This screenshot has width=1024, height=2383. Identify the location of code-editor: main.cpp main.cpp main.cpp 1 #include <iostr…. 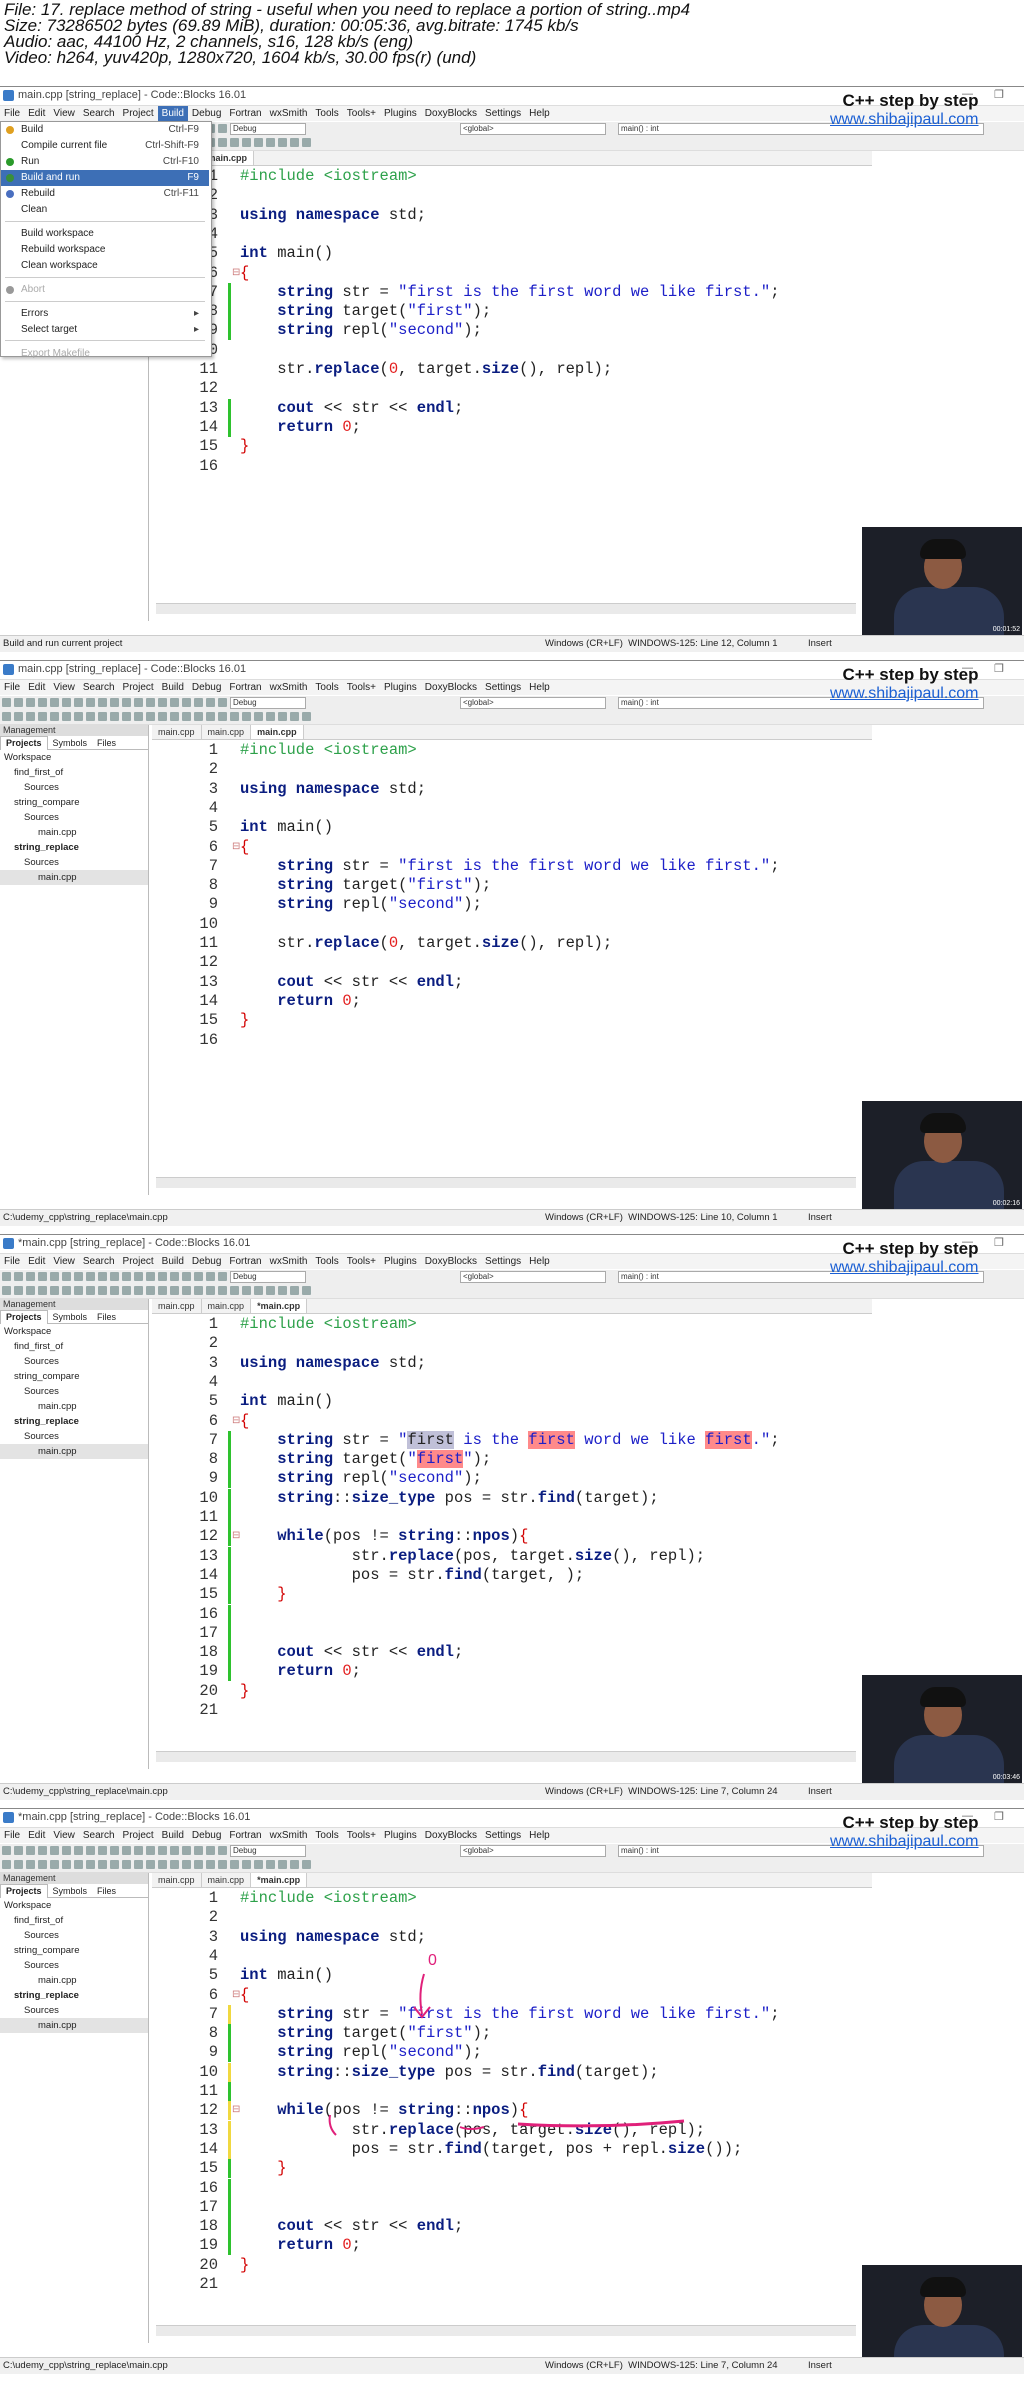
(512, 960).